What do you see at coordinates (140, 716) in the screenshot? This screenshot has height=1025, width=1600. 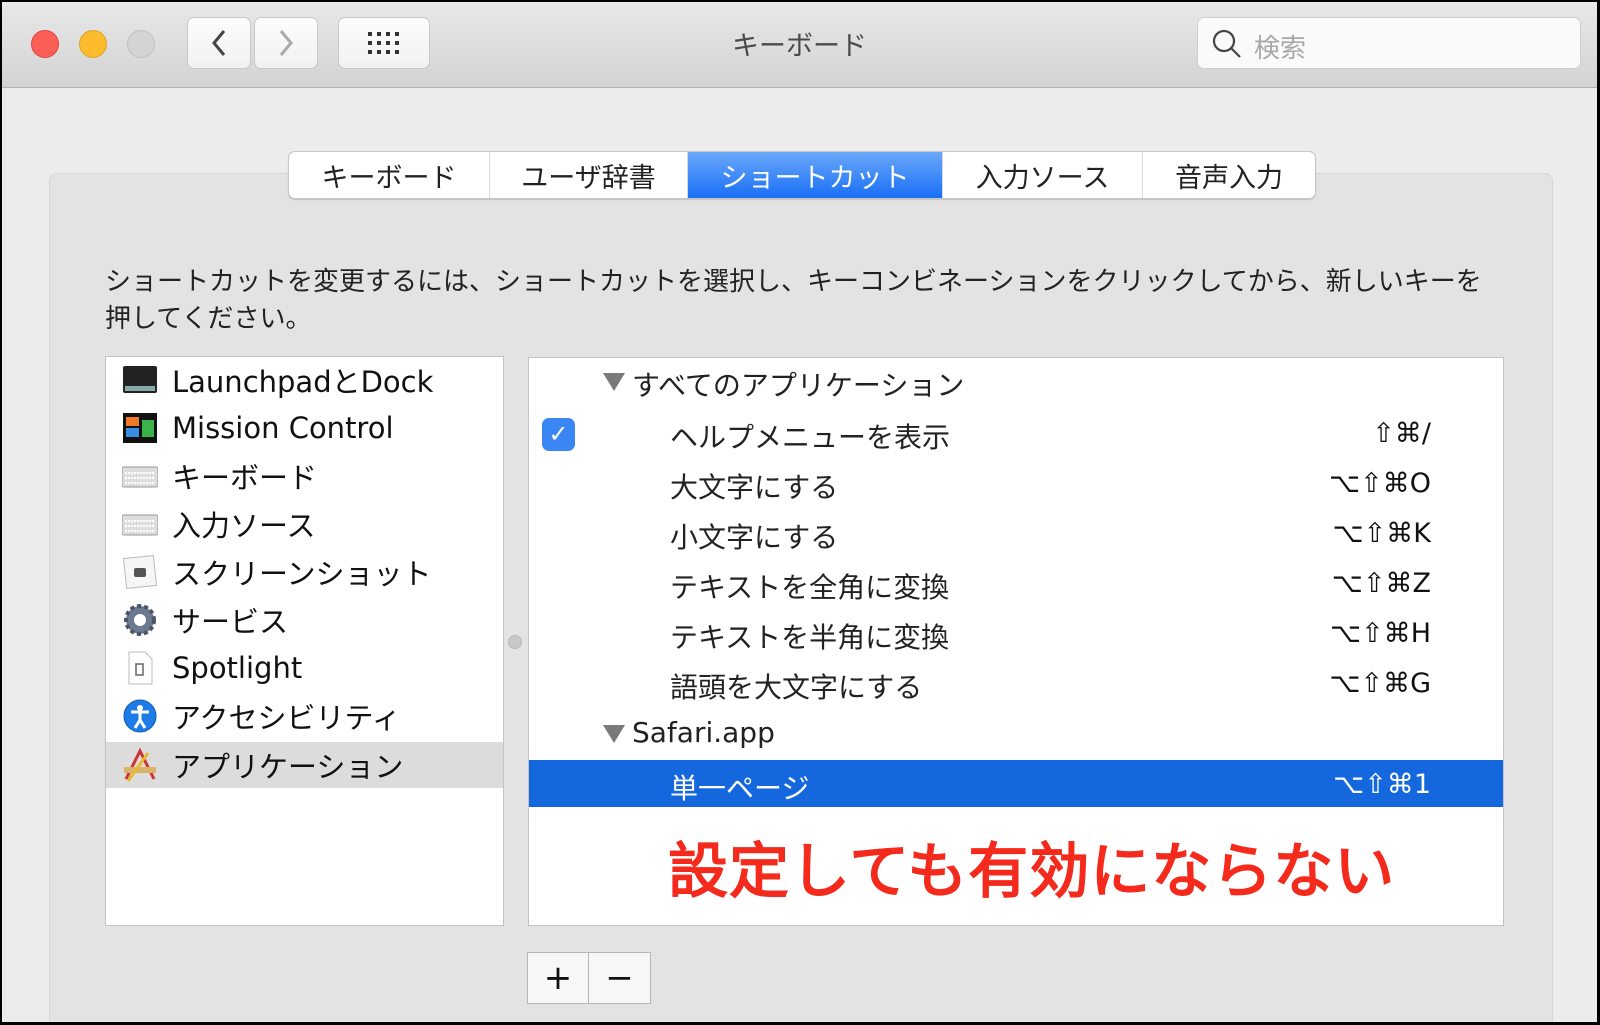 I see `accessibility-icon` at bounding box center [140, 716].